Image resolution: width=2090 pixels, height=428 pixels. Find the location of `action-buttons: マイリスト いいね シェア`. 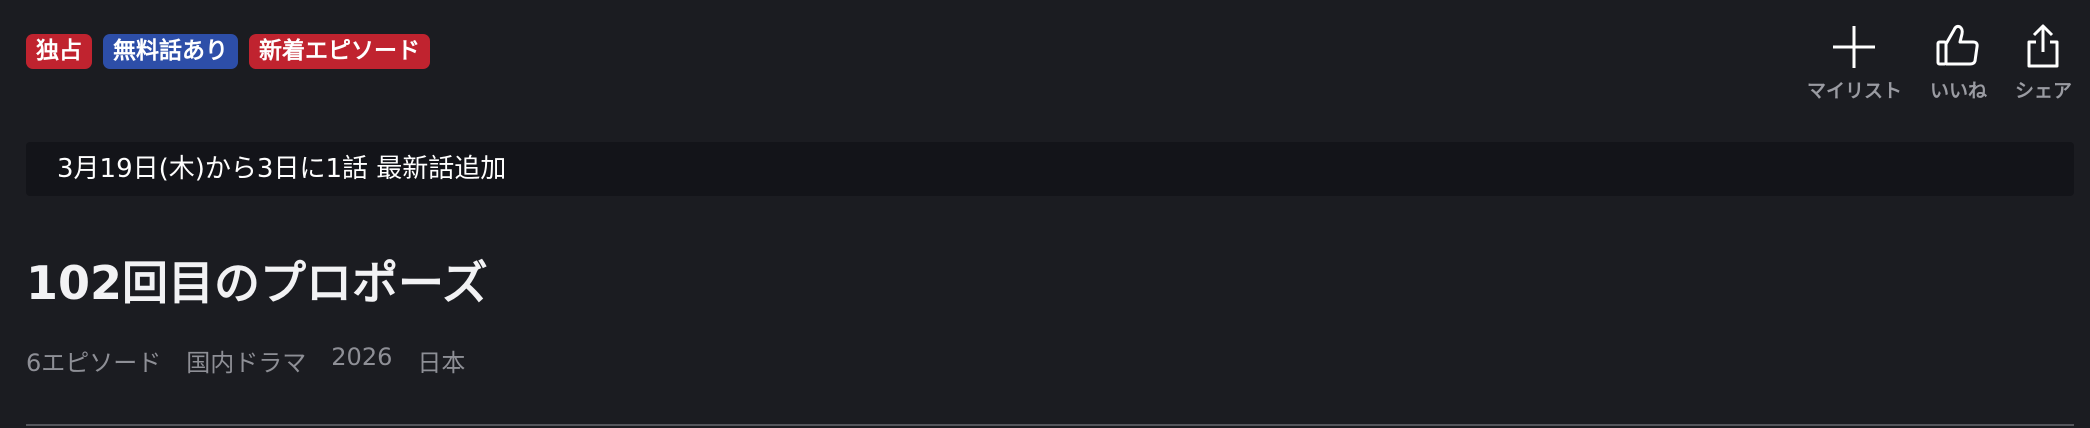

action-buttons: マイリスト いいね シェア is located at coordinates (1939, 62).